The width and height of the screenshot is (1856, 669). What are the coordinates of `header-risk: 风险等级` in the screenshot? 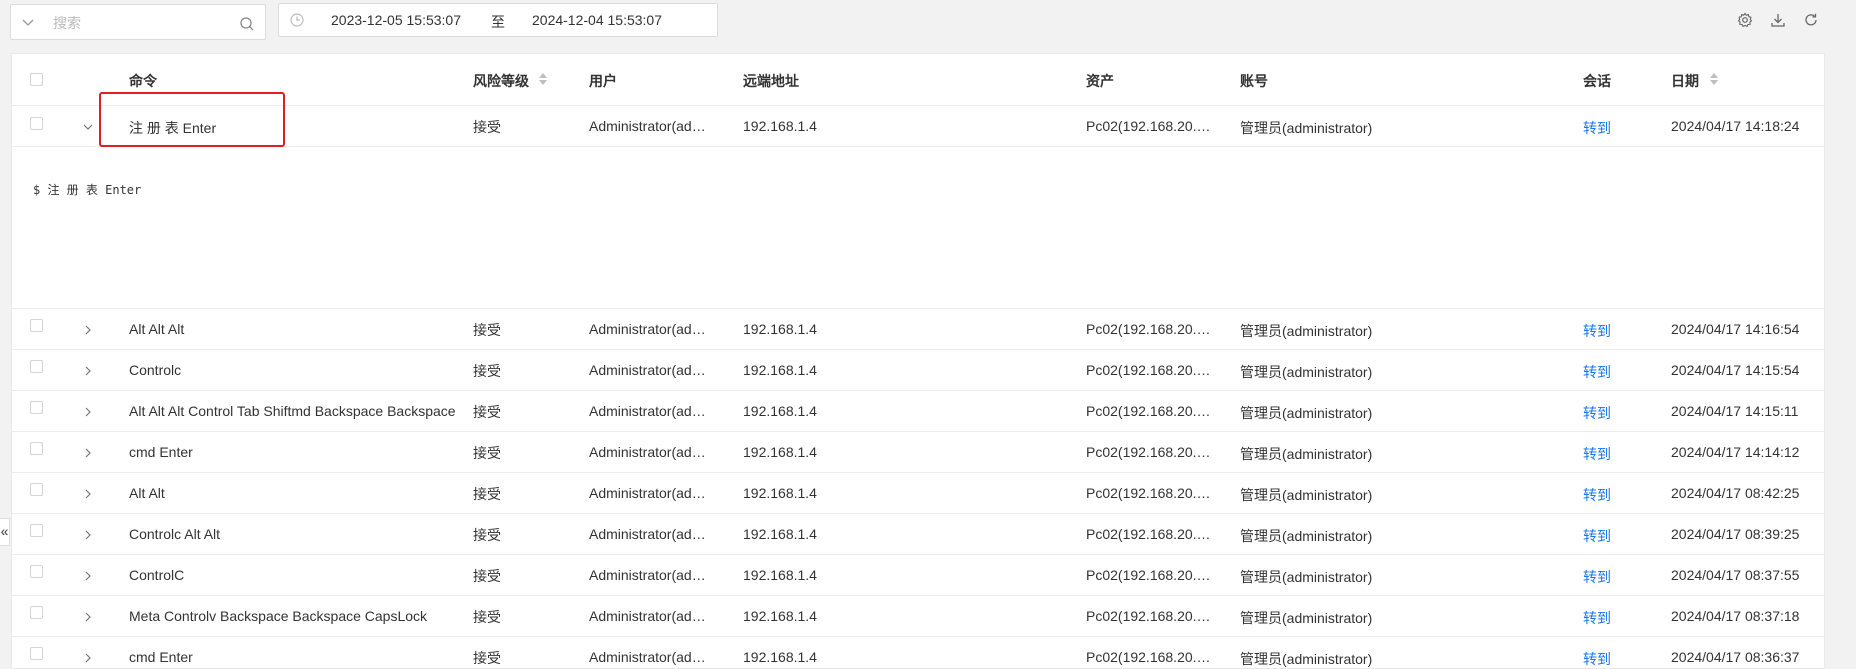 It's located at (501, 81).